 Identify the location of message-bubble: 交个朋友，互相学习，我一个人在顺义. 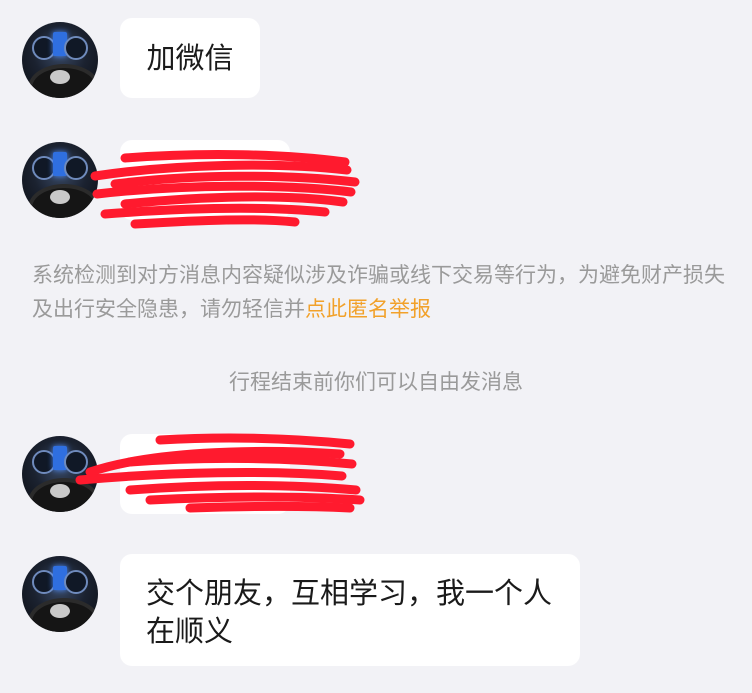
(350, 610).